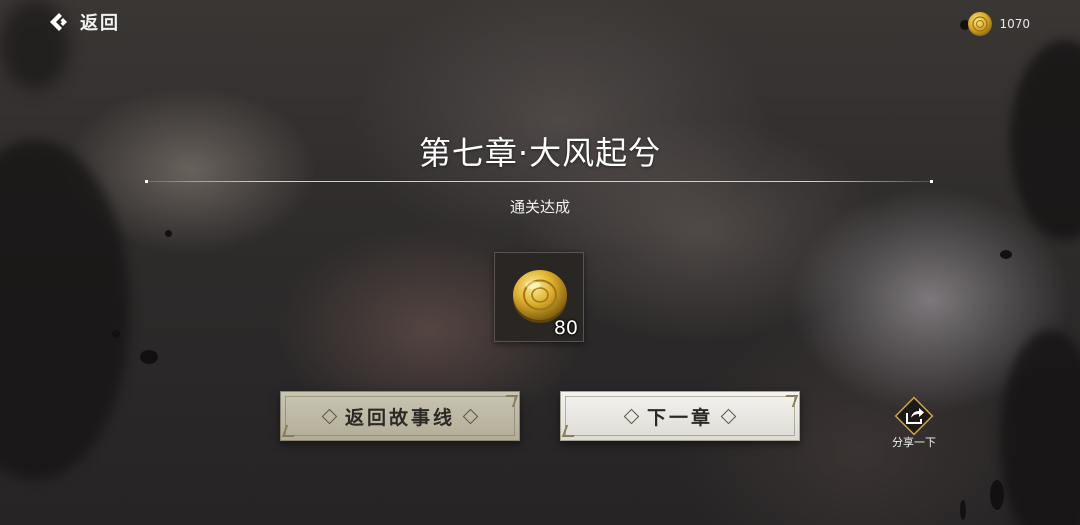  I want to click on share-icon, so click(914, 416).